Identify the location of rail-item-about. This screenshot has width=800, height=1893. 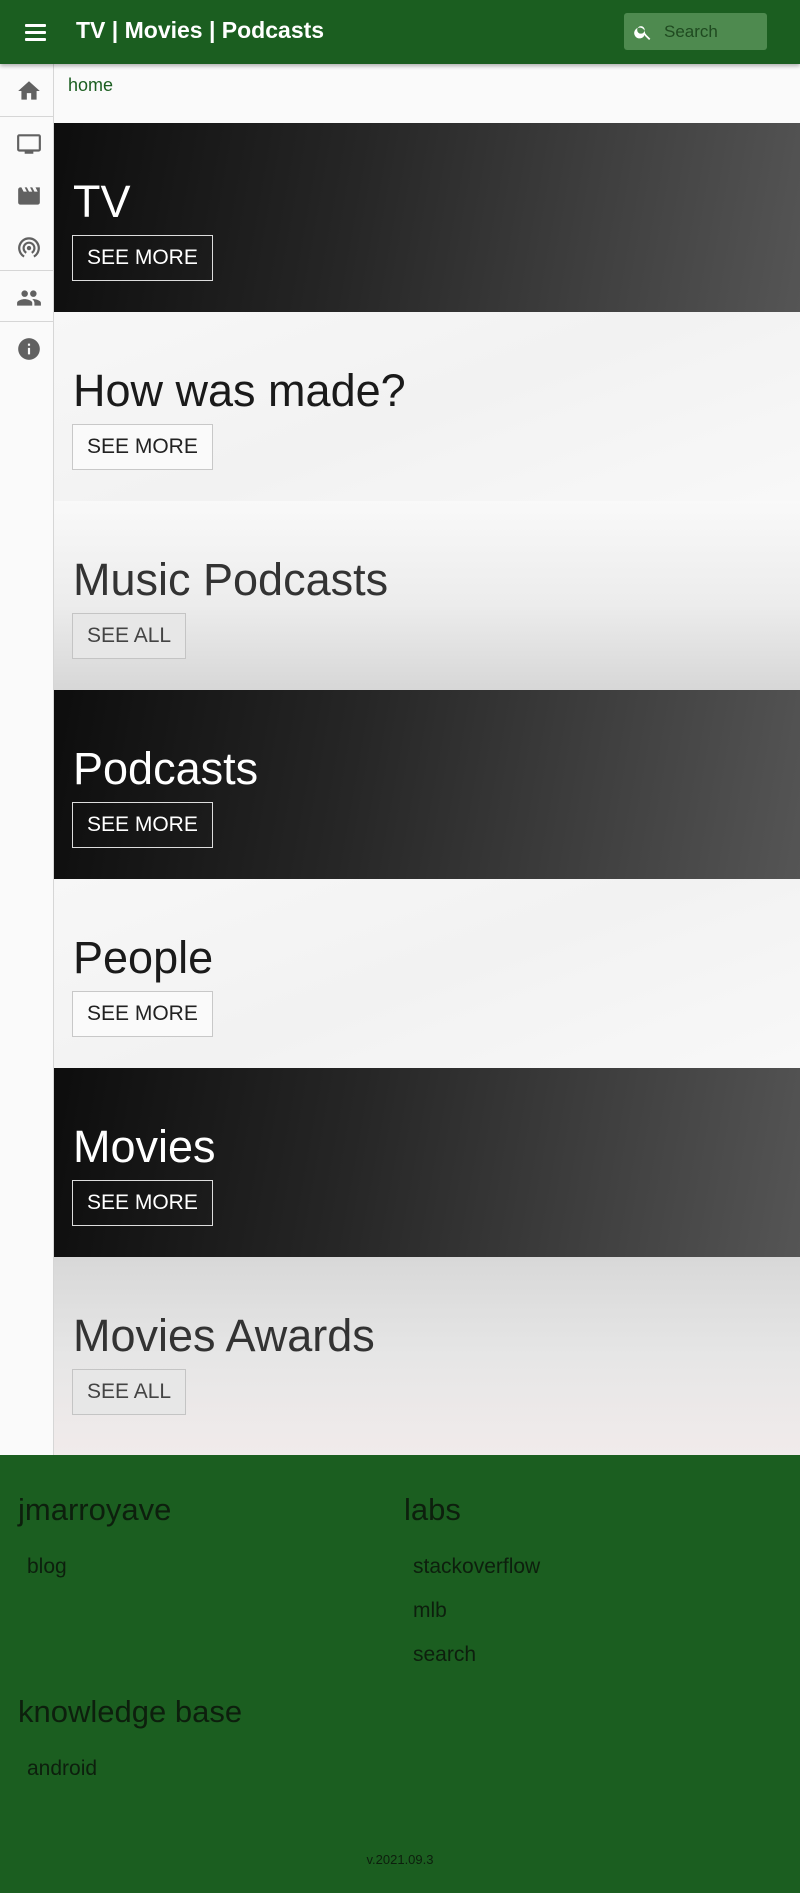
(27, 347).